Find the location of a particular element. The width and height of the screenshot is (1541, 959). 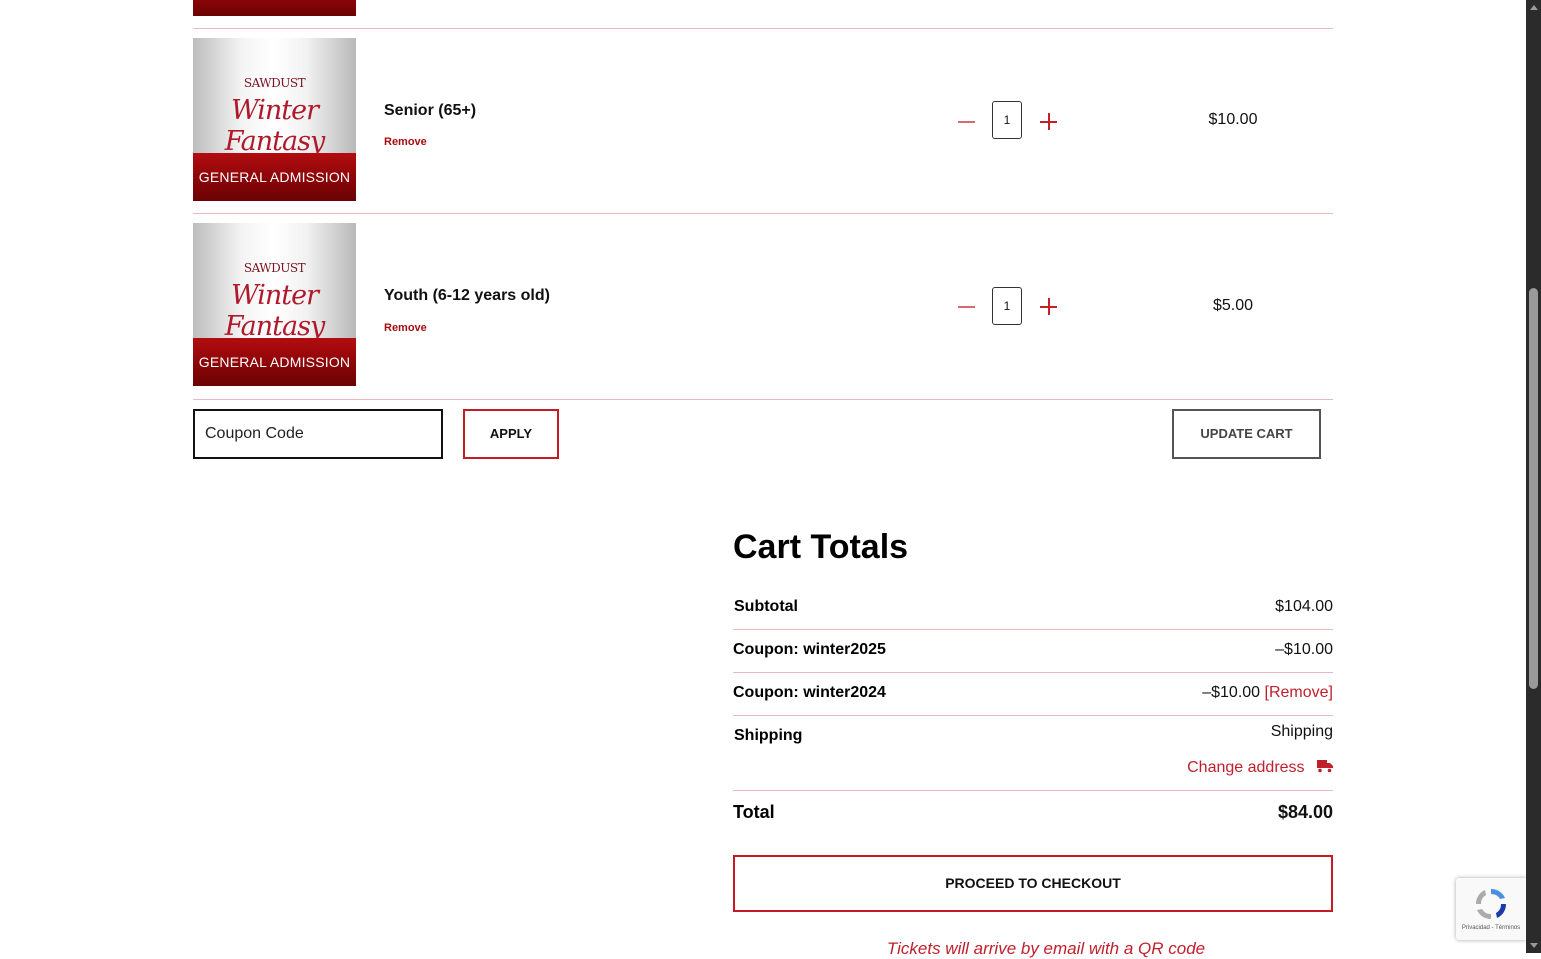

scroll-up-arrow-icon is located at coordinates (1534, 7).